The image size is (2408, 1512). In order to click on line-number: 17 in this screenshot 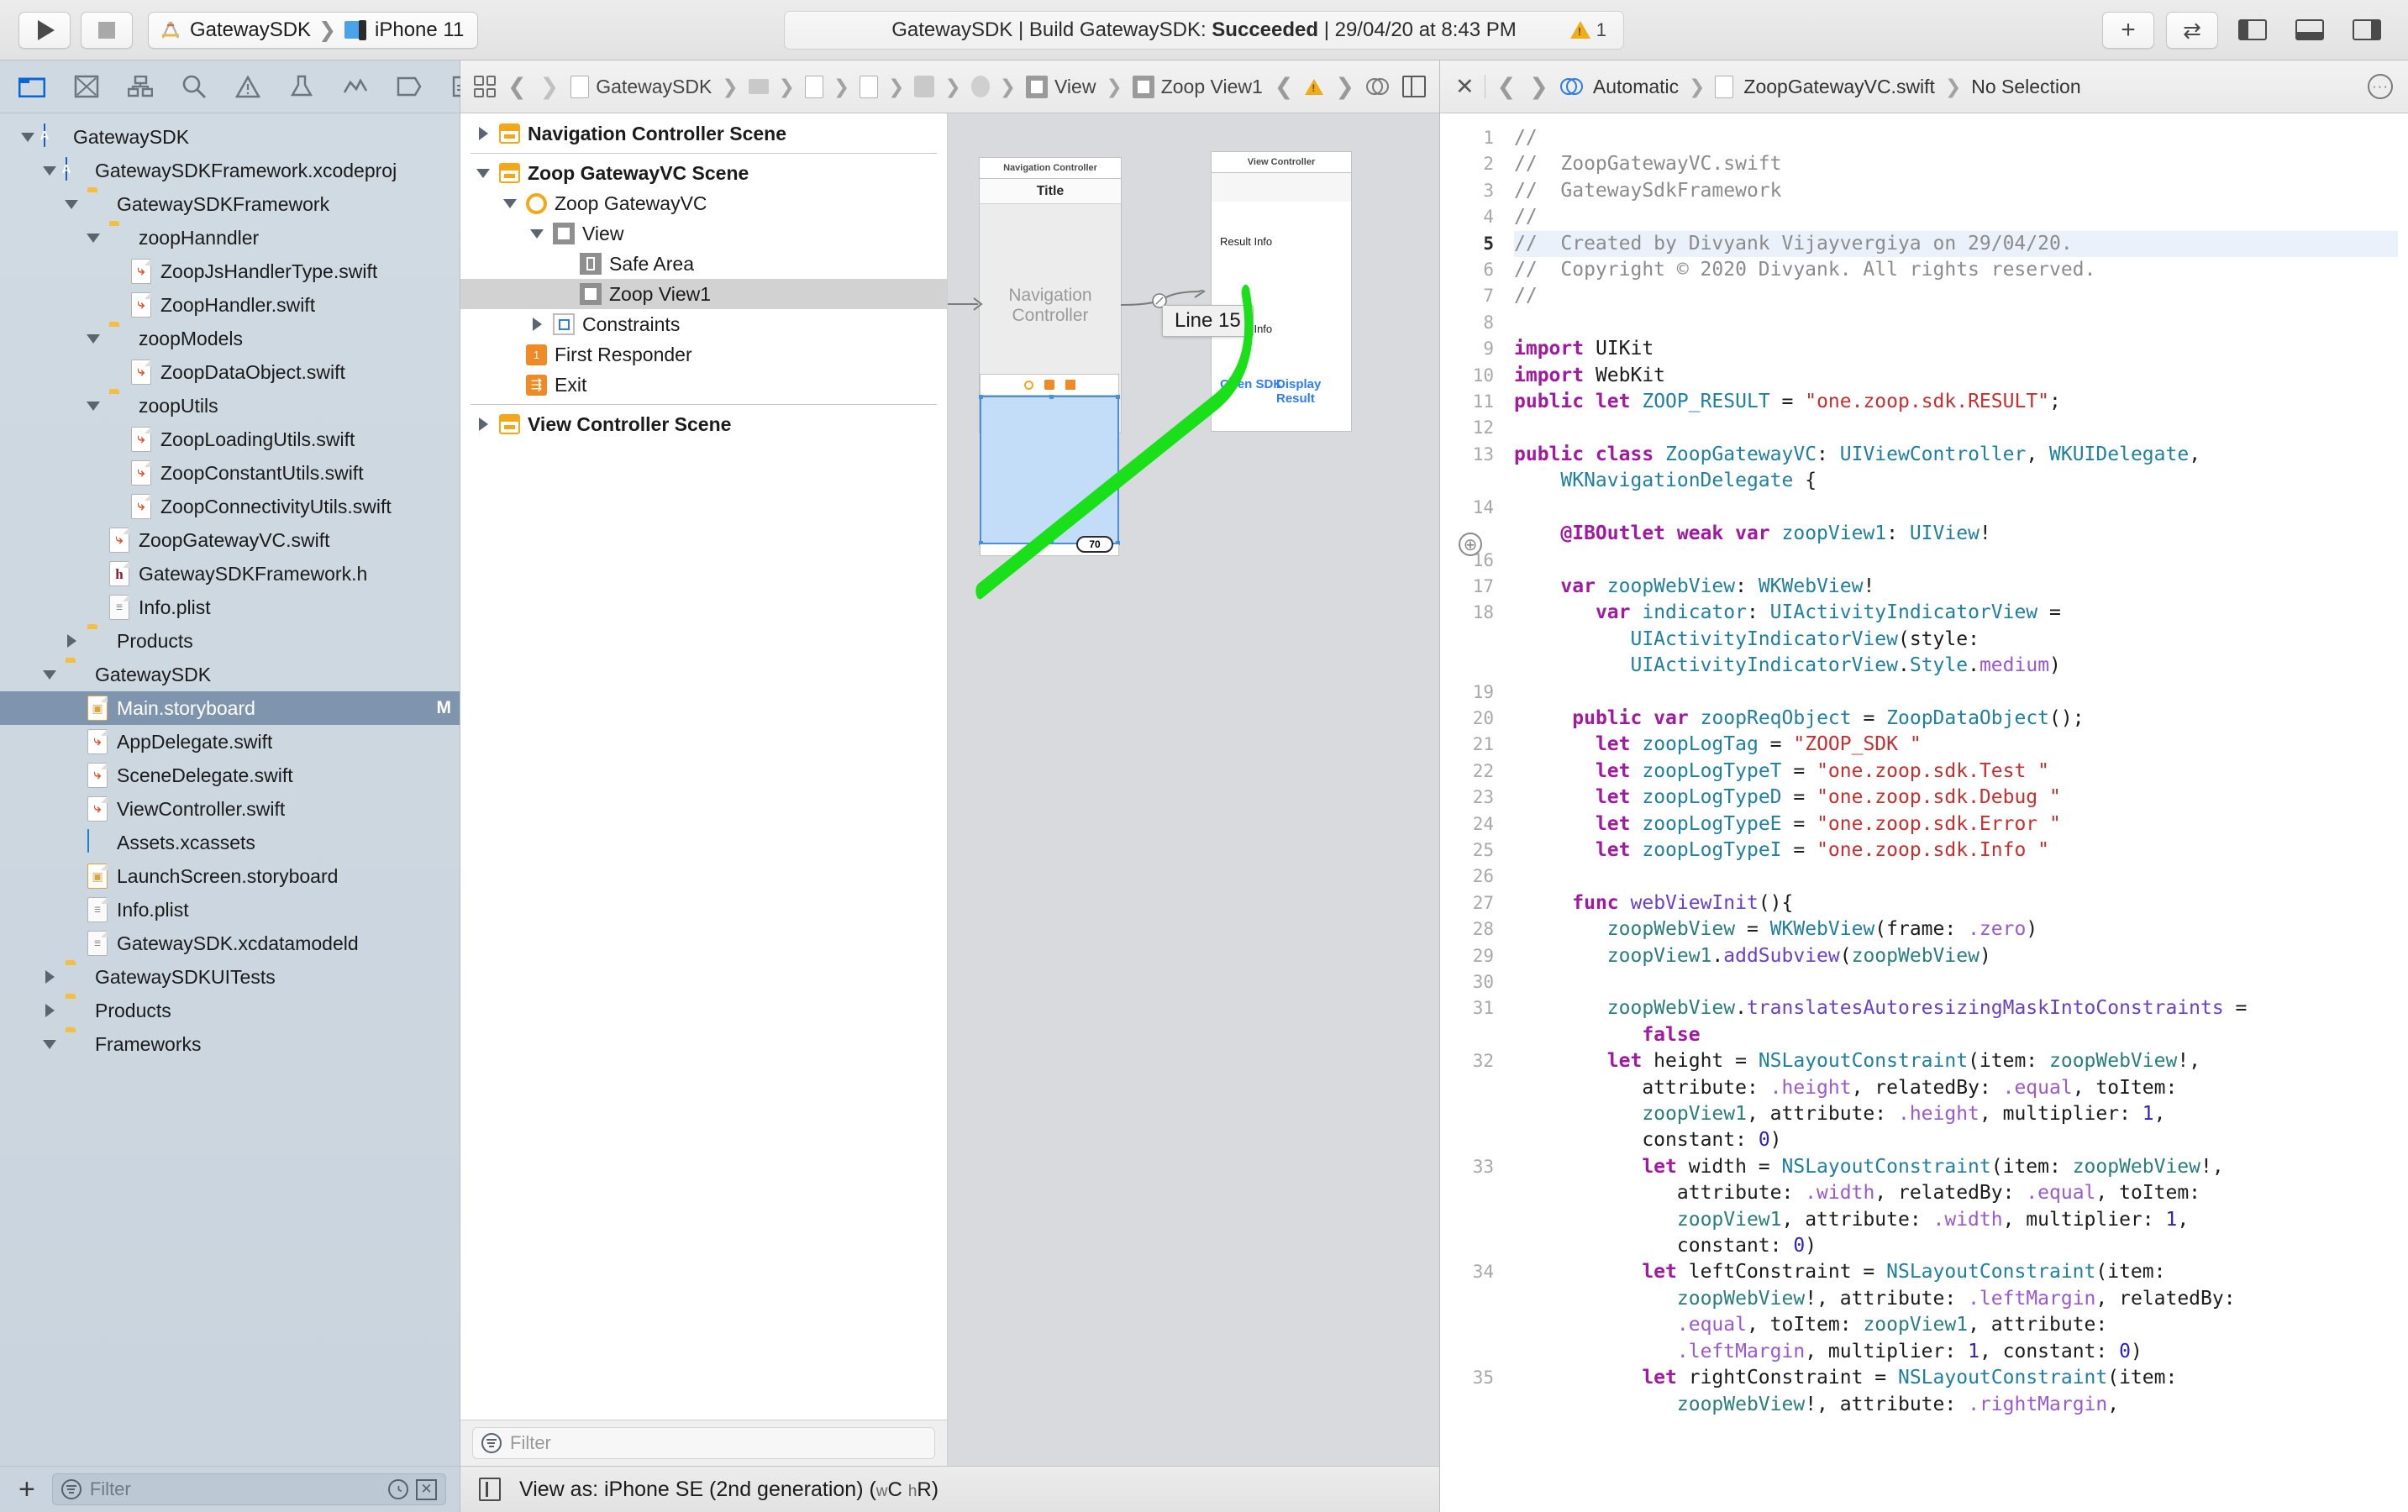, I will do `click(1467, 587)`.